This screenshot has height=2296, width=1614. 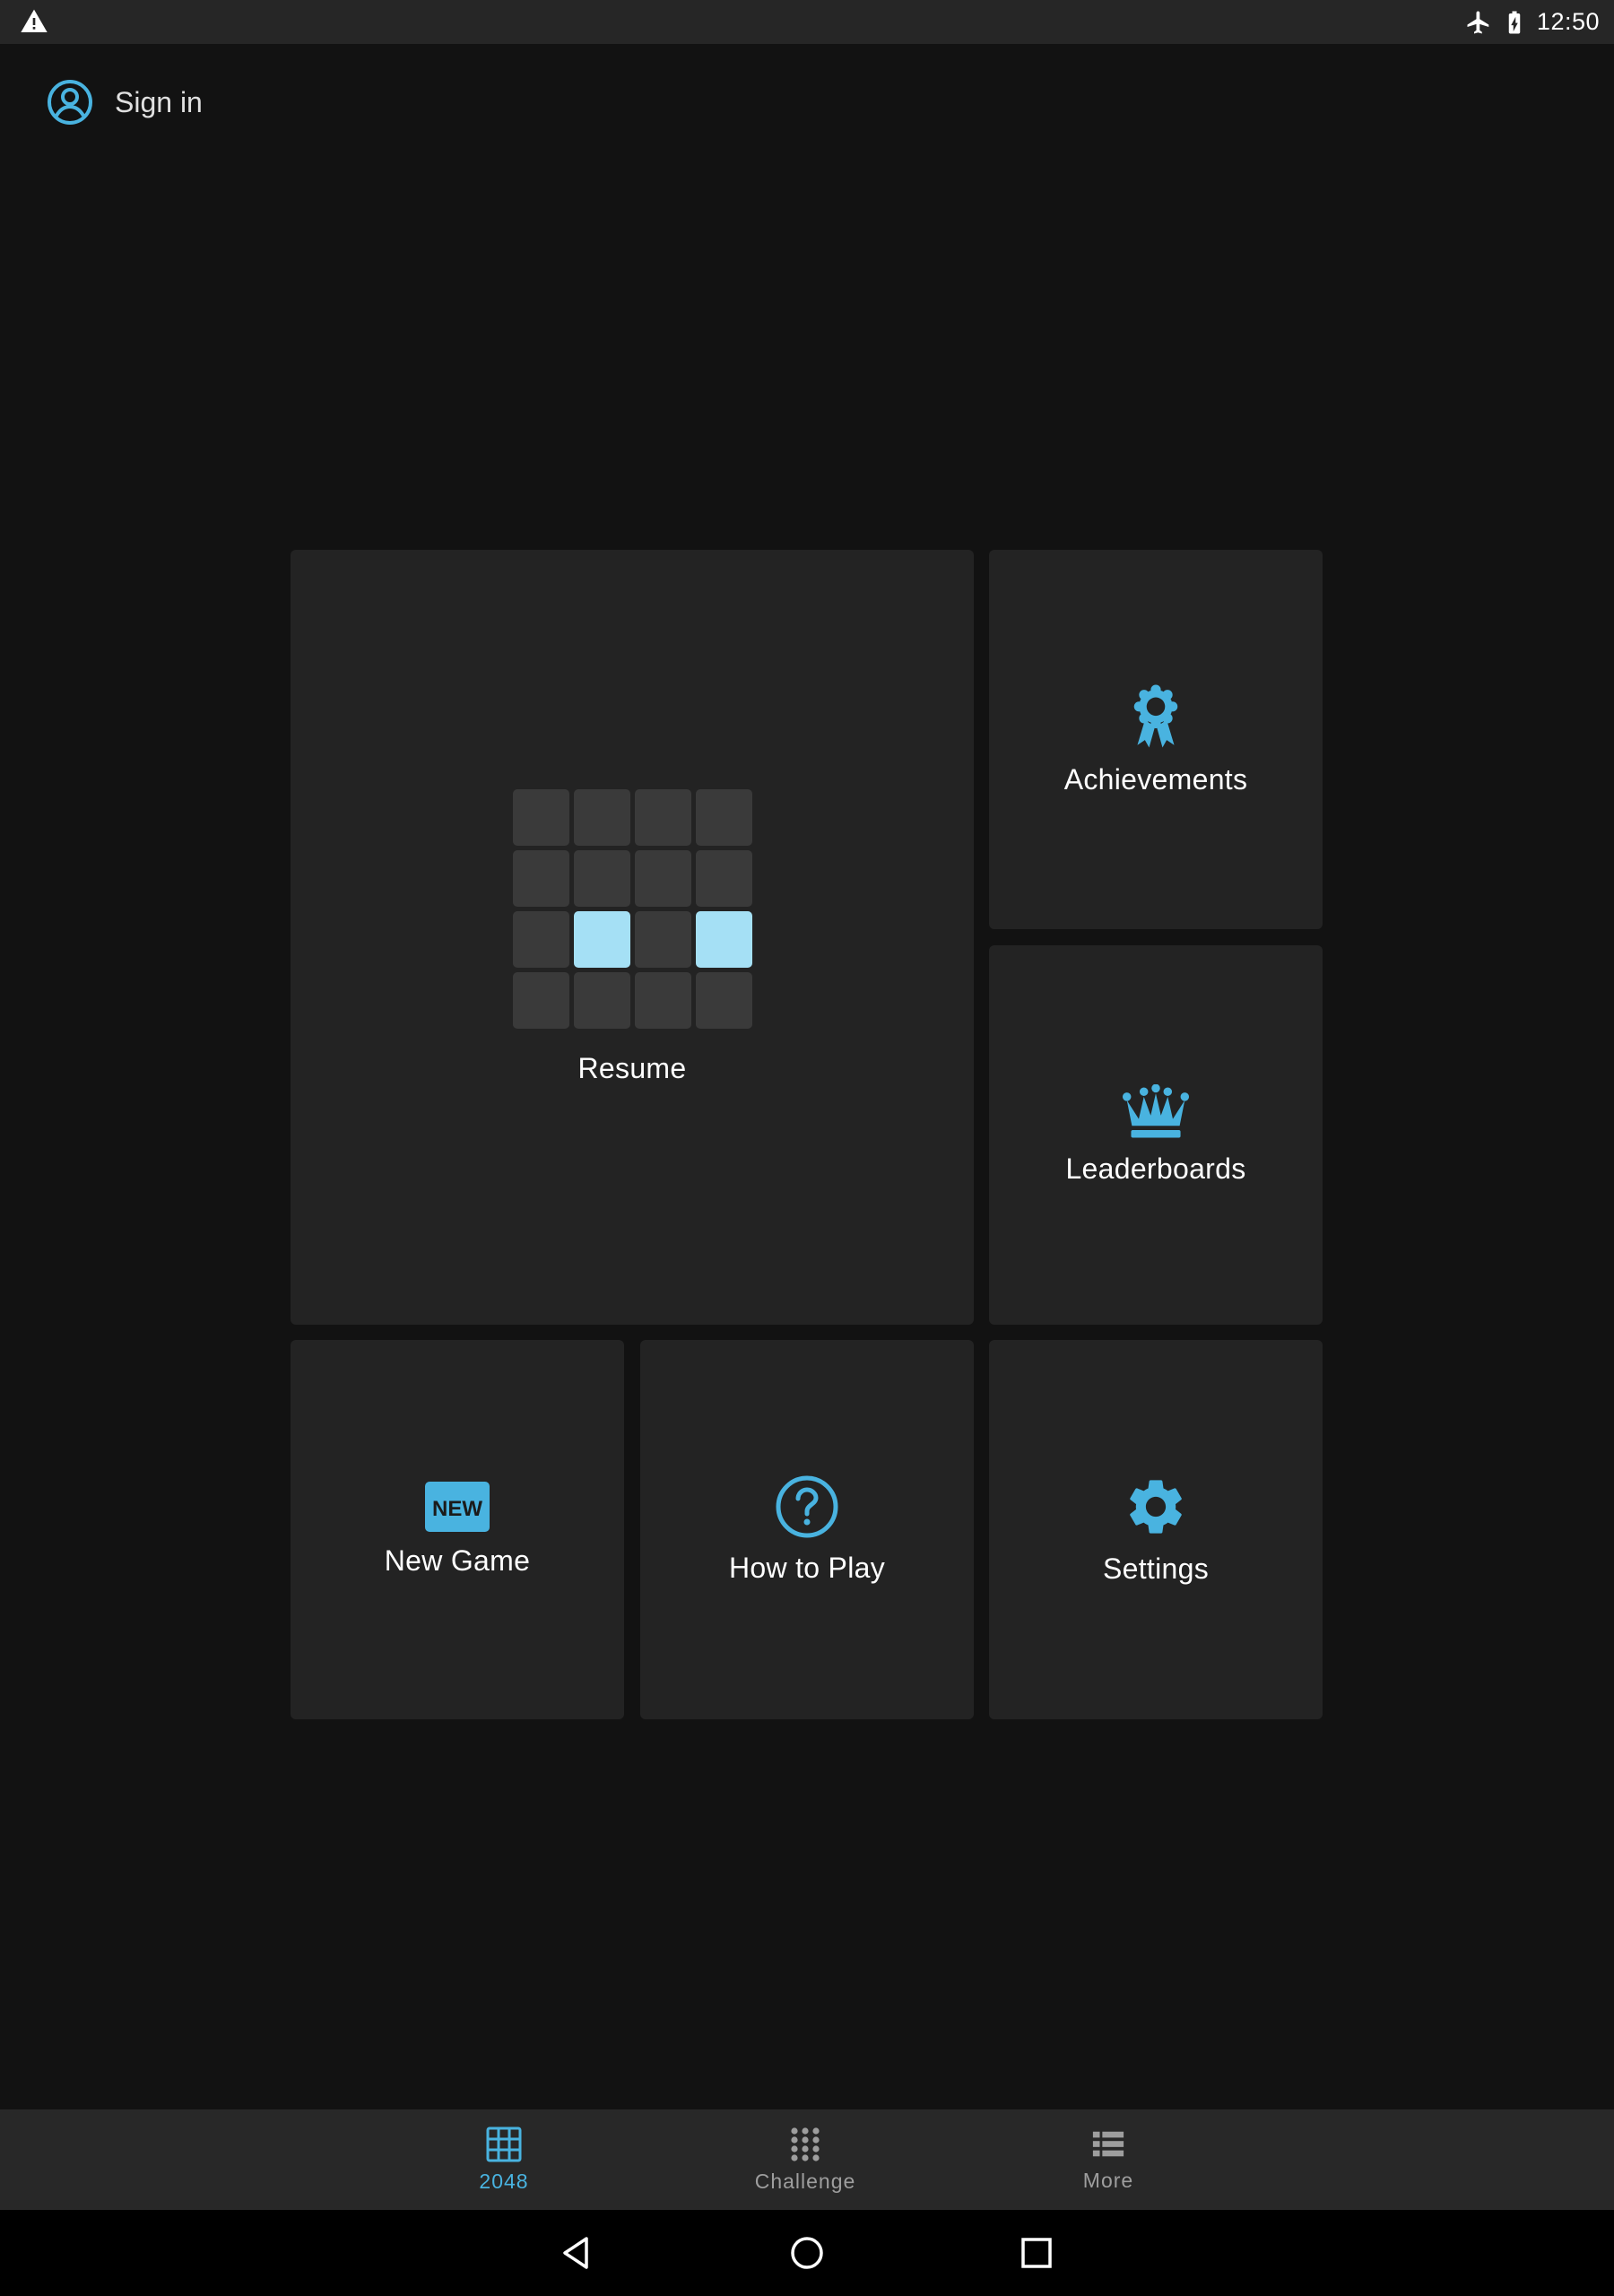 What do you see at coordinates (805, 2181) in the screenshot?
I see `nav-label-challenge: Challenge` at bounding box center [805, 2181].